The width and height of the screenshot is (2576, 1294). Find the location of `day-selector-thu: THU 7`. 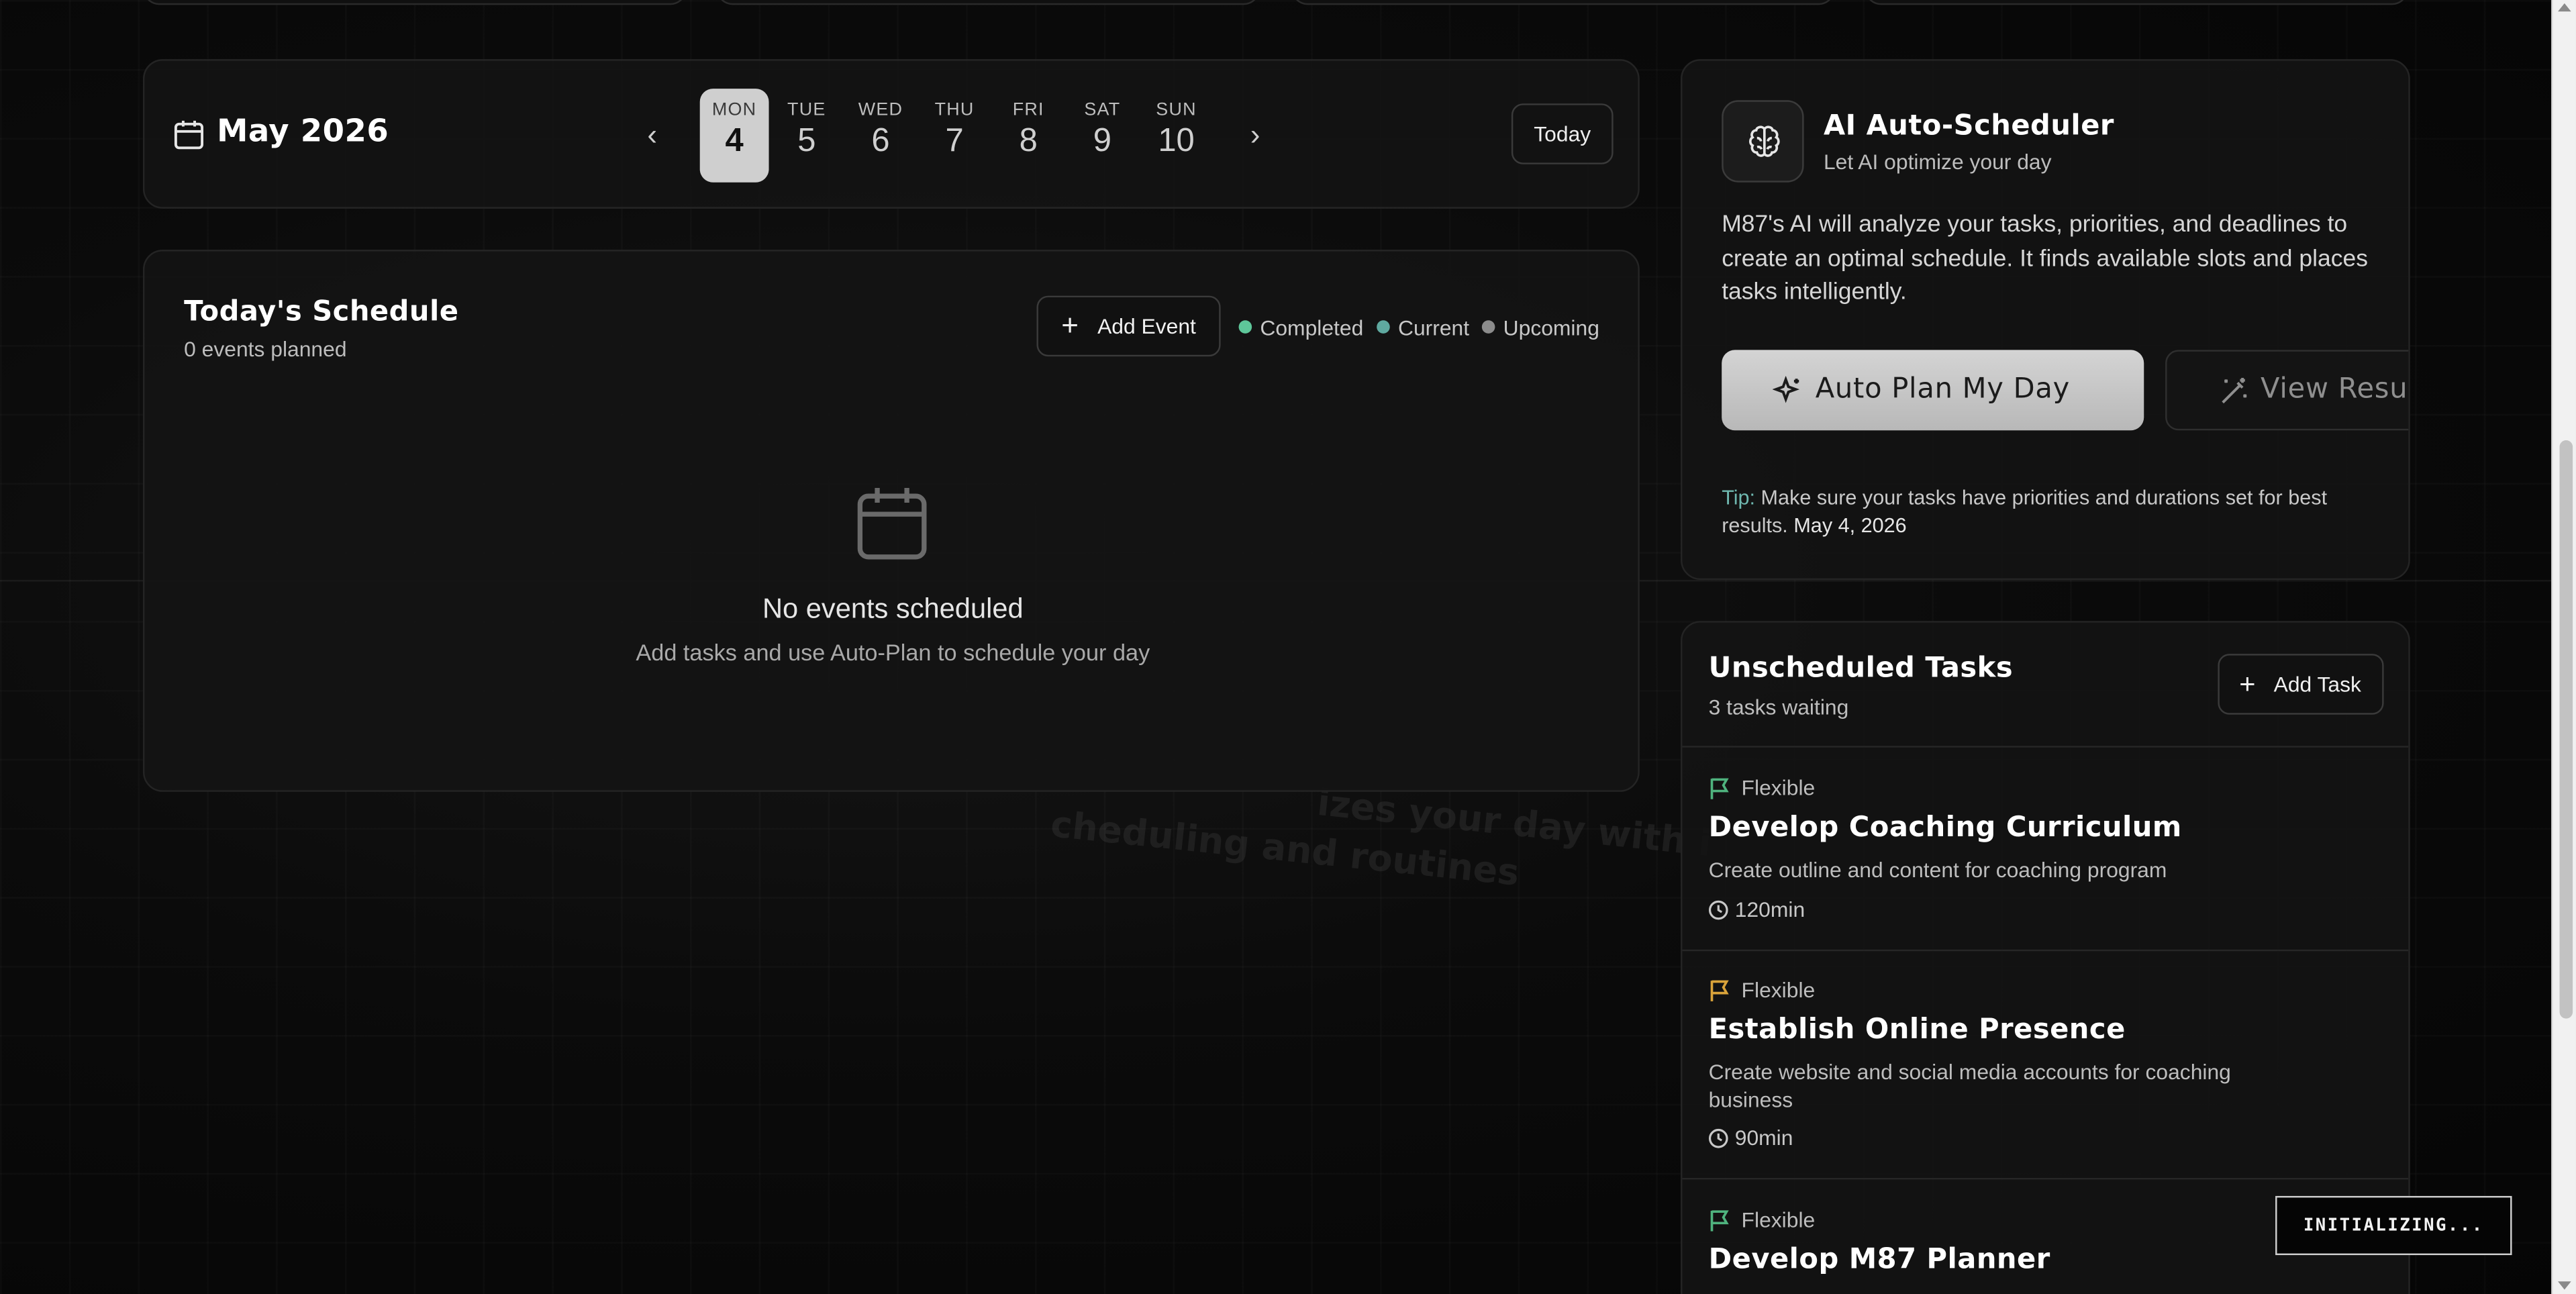

day-selector-thu: THU 7 is located at coordinates (954, 136).